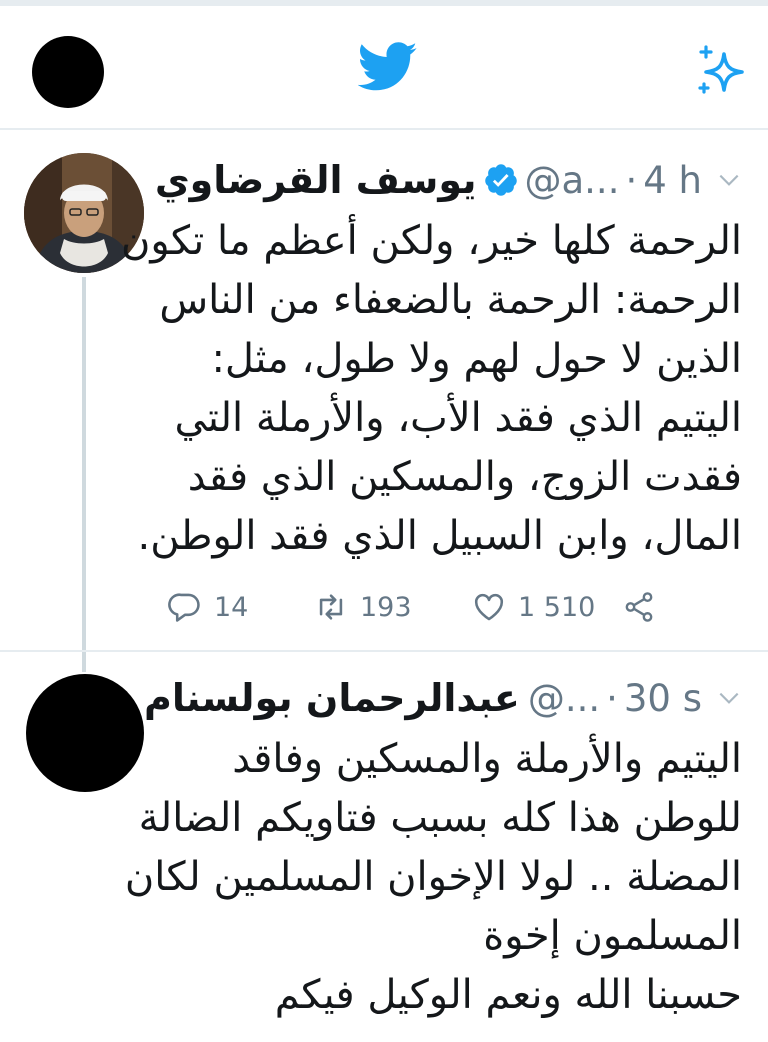 This screenshot has width=768, height=1042. Describe the element at coordinates (431, 241) in the screenshot. I see `tweet-text-line: الرحمة كلها خير، ولكن أعظم ما تكون` at that location.